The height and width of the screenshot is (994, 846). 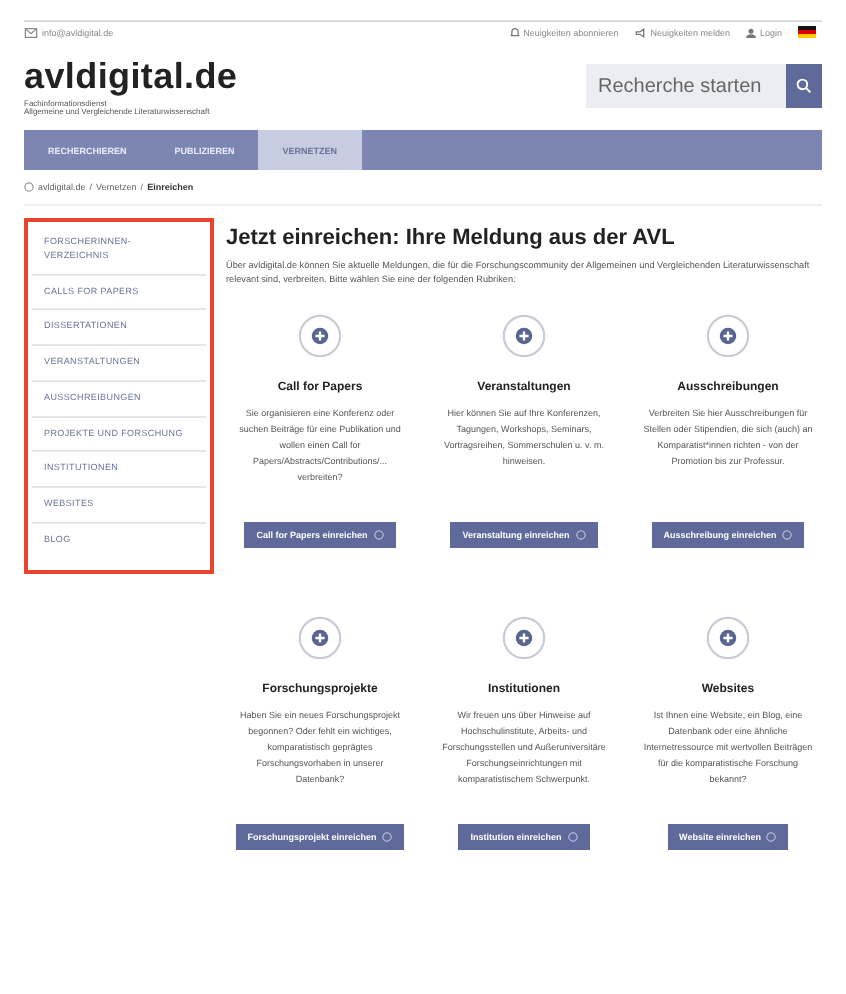 What do you see at coordinates (514, 32) in the screenshot?
I see `bell-icon` at bounding box center [514, 32].